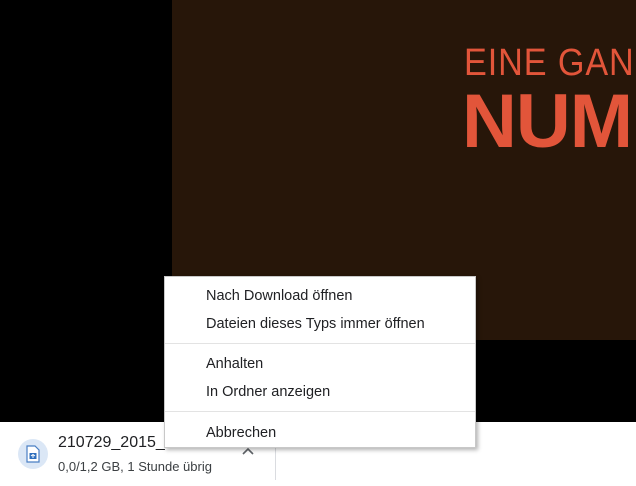 This screenshot has height=486, width=636. Describe the element at coordinates (549, 63) in the screenshot. I see `video-title-line1: EINE GAN` at that location.